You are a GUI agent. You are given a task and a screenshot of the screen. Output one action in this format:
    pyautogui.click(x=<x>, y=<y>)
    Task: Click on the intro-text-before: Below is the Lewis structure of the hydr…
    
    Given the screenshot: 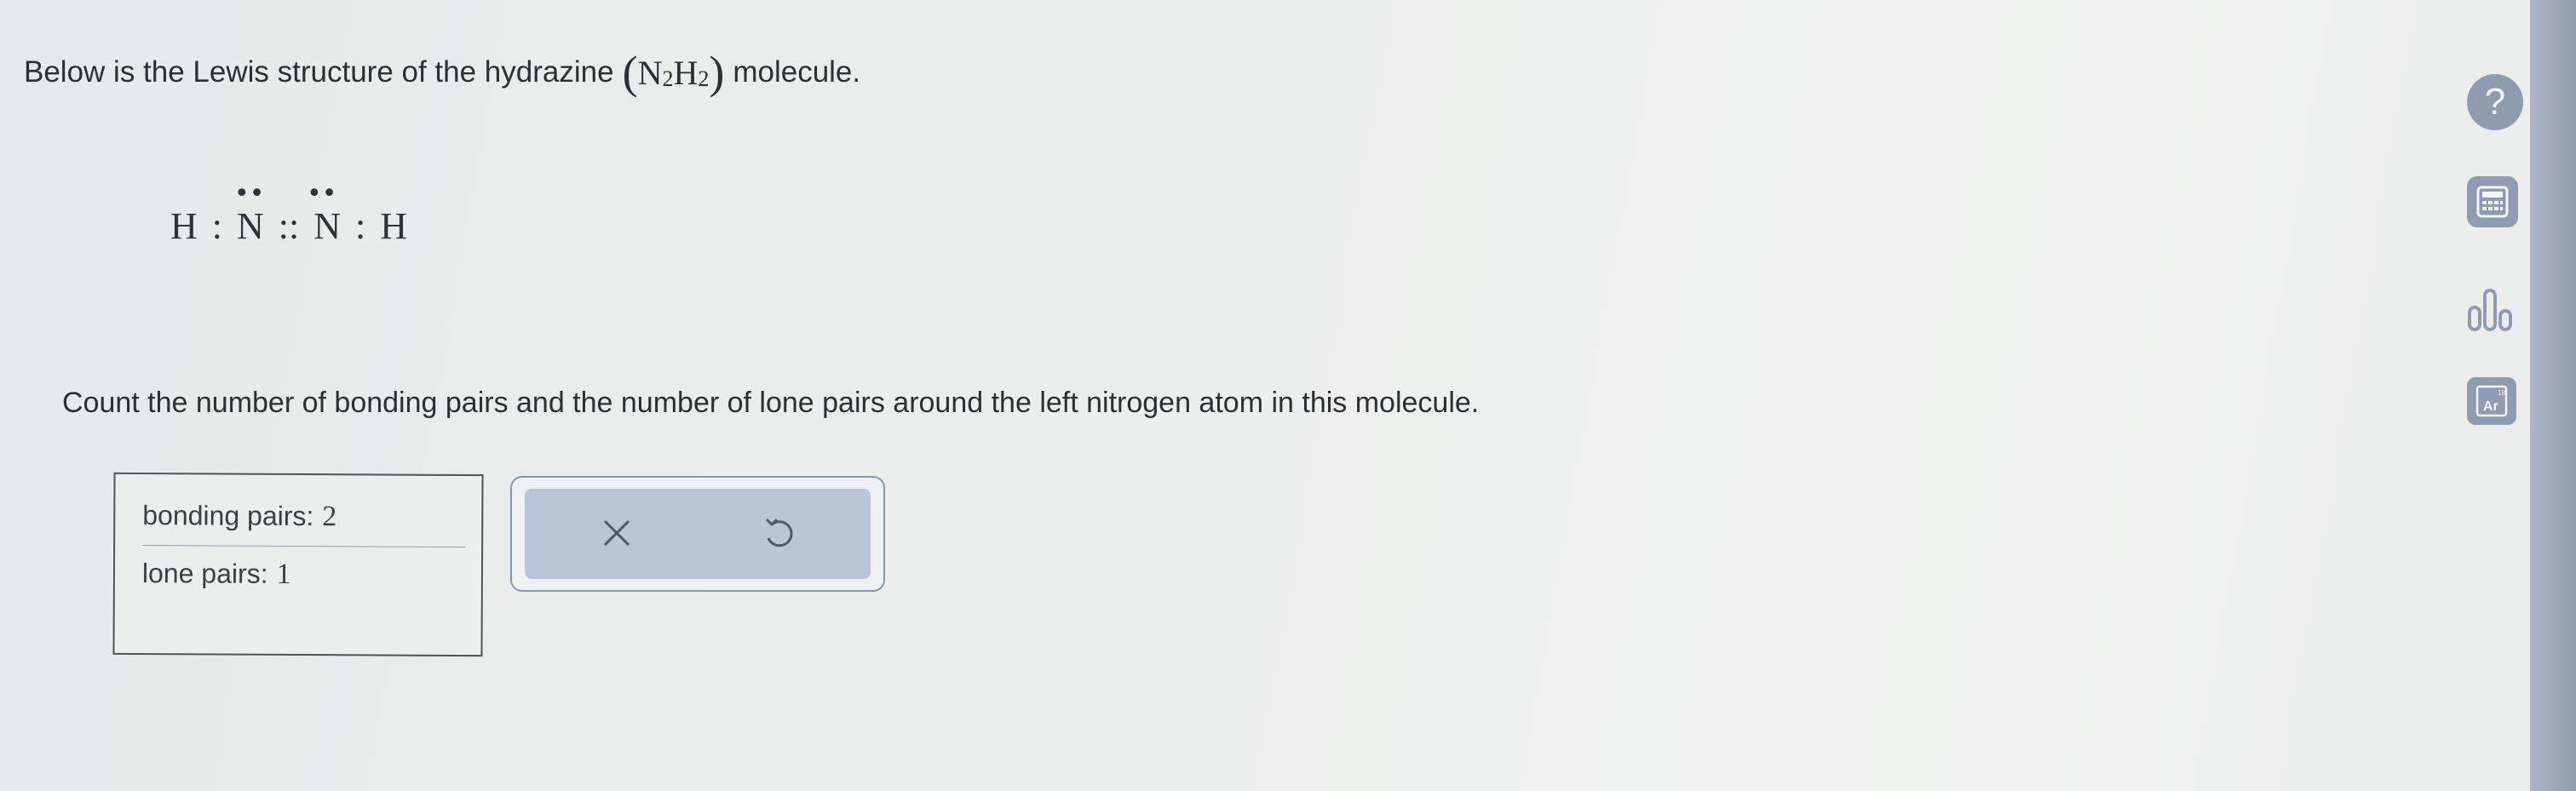 What is the action you would take?
    pyautogui.click(x=319, y=72)
    